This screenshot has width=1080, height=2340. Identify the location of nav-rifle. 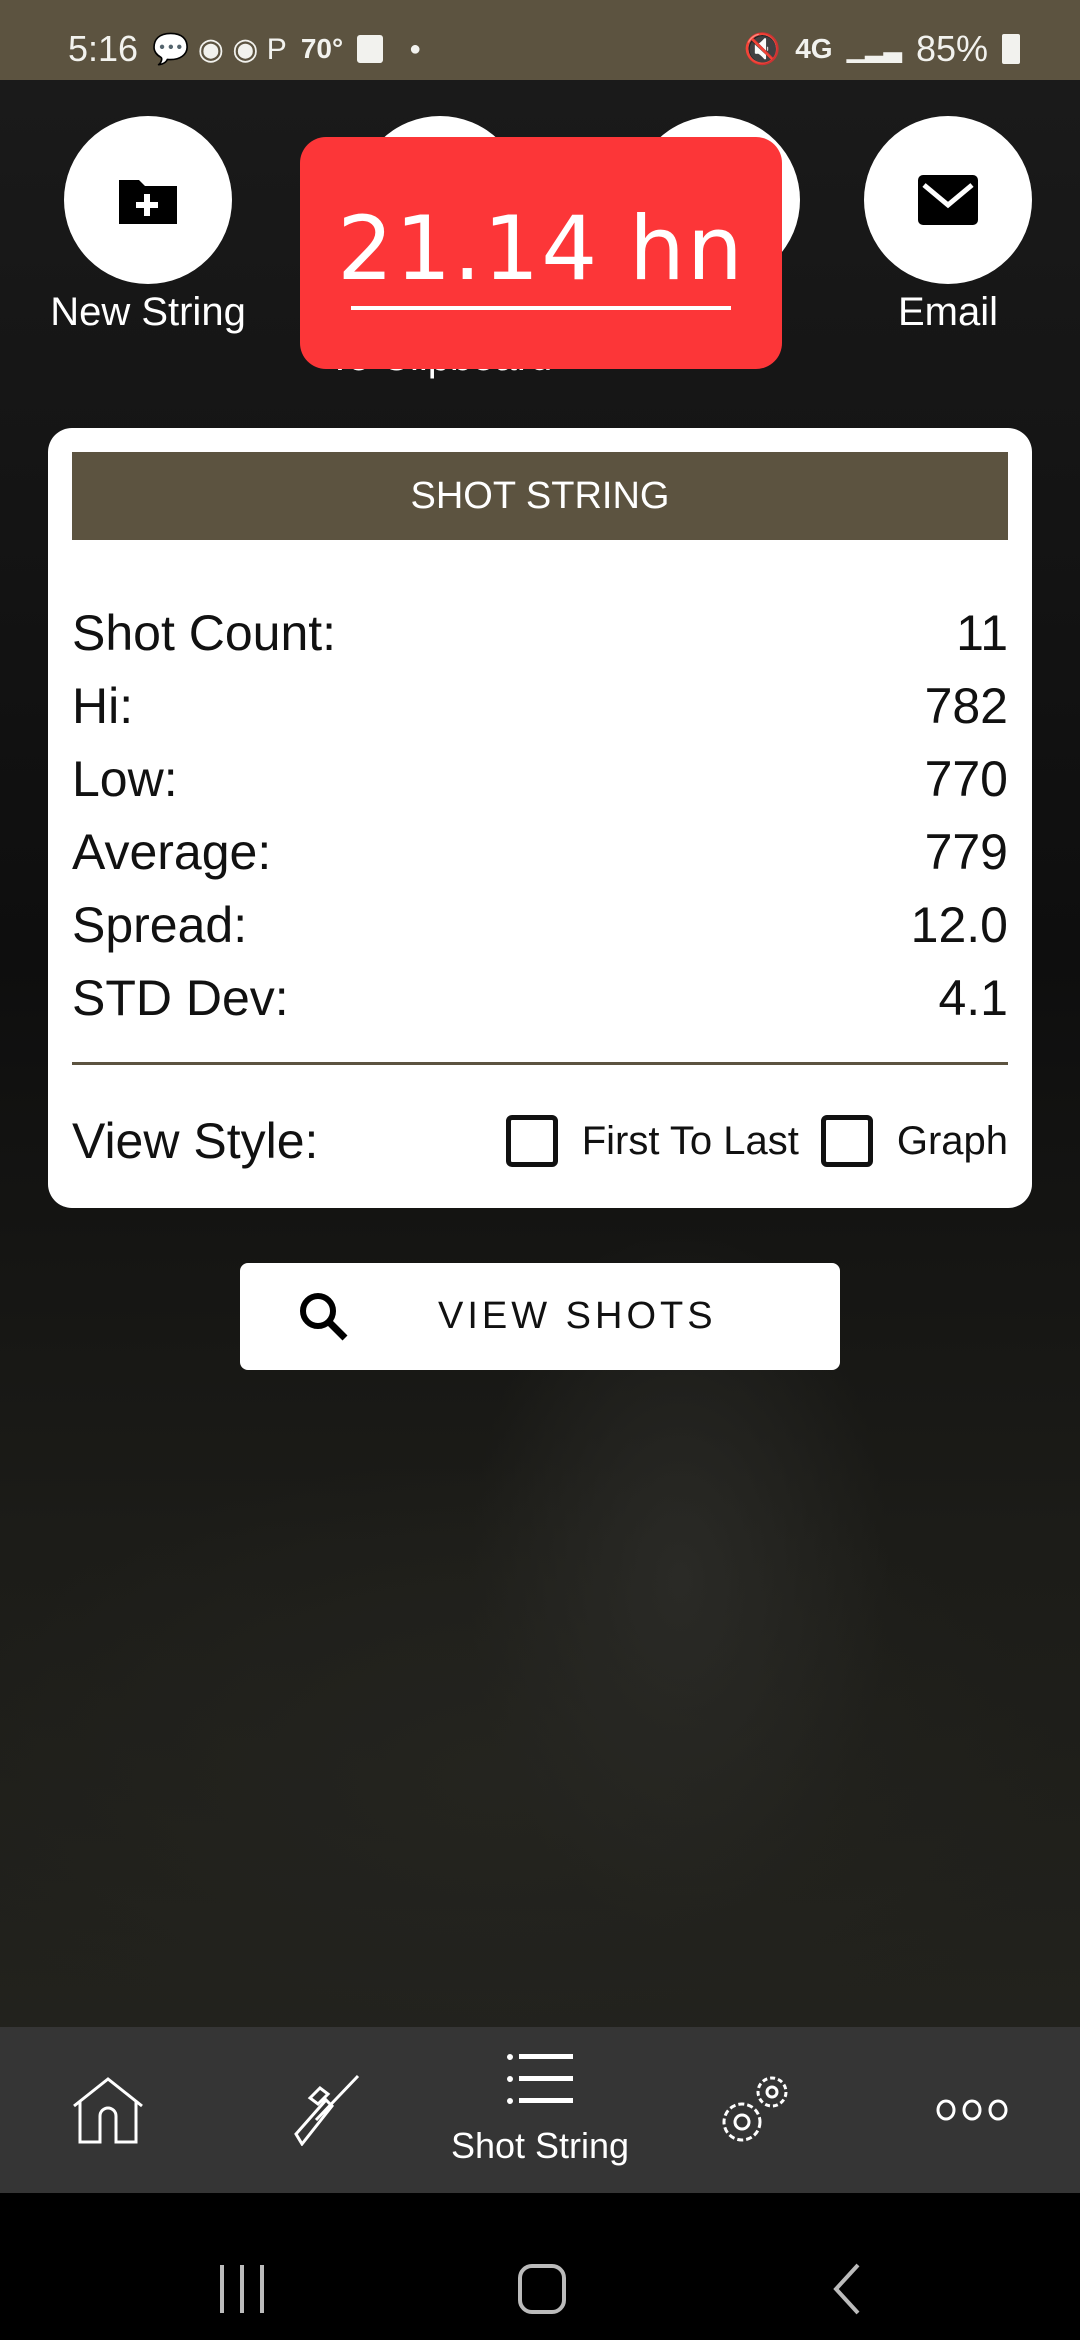
(324, 2110).